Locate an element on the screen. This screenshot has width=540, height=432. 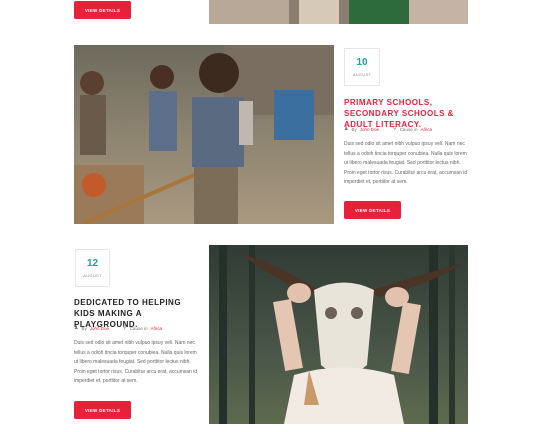
post-date-box: 12 AUGUST is located at coordinates (92, 268).